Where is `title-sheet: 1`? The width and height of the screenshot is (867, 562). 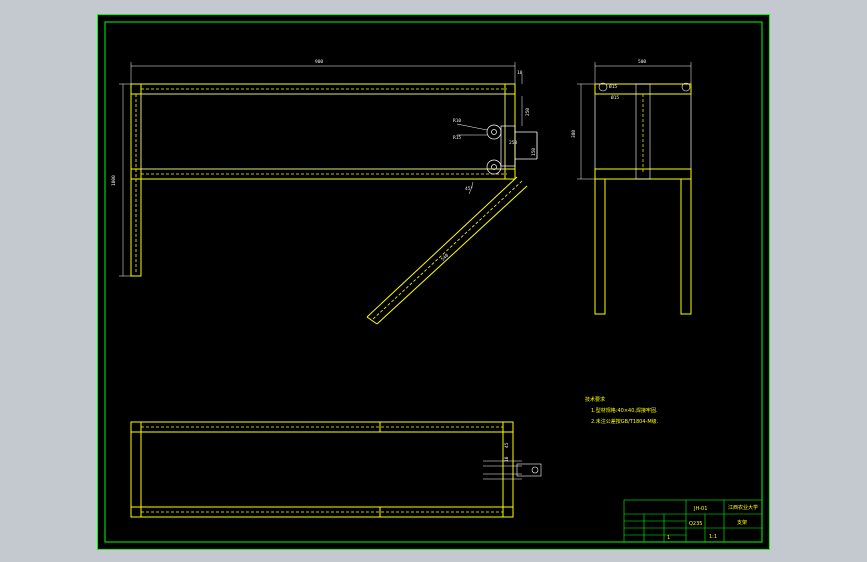 title-sheet: 1 is located at coordinates (668, 538).